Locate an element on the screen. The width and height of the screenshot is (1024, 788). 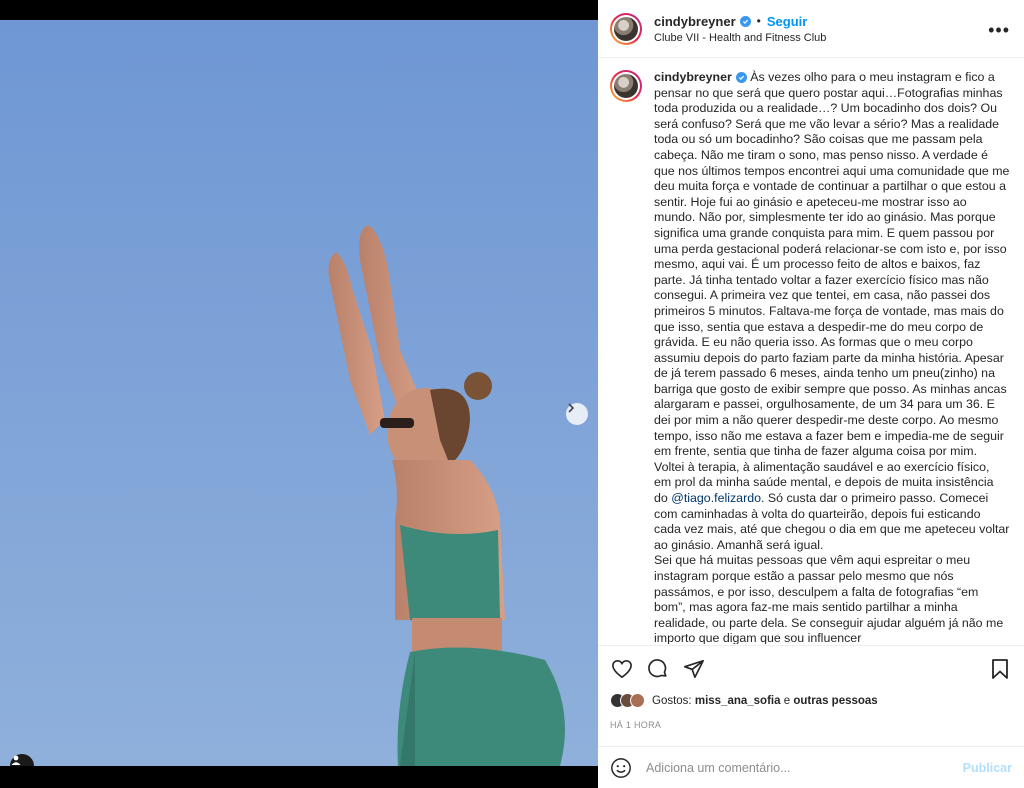
send-icon is located at coordinates (694, 669).